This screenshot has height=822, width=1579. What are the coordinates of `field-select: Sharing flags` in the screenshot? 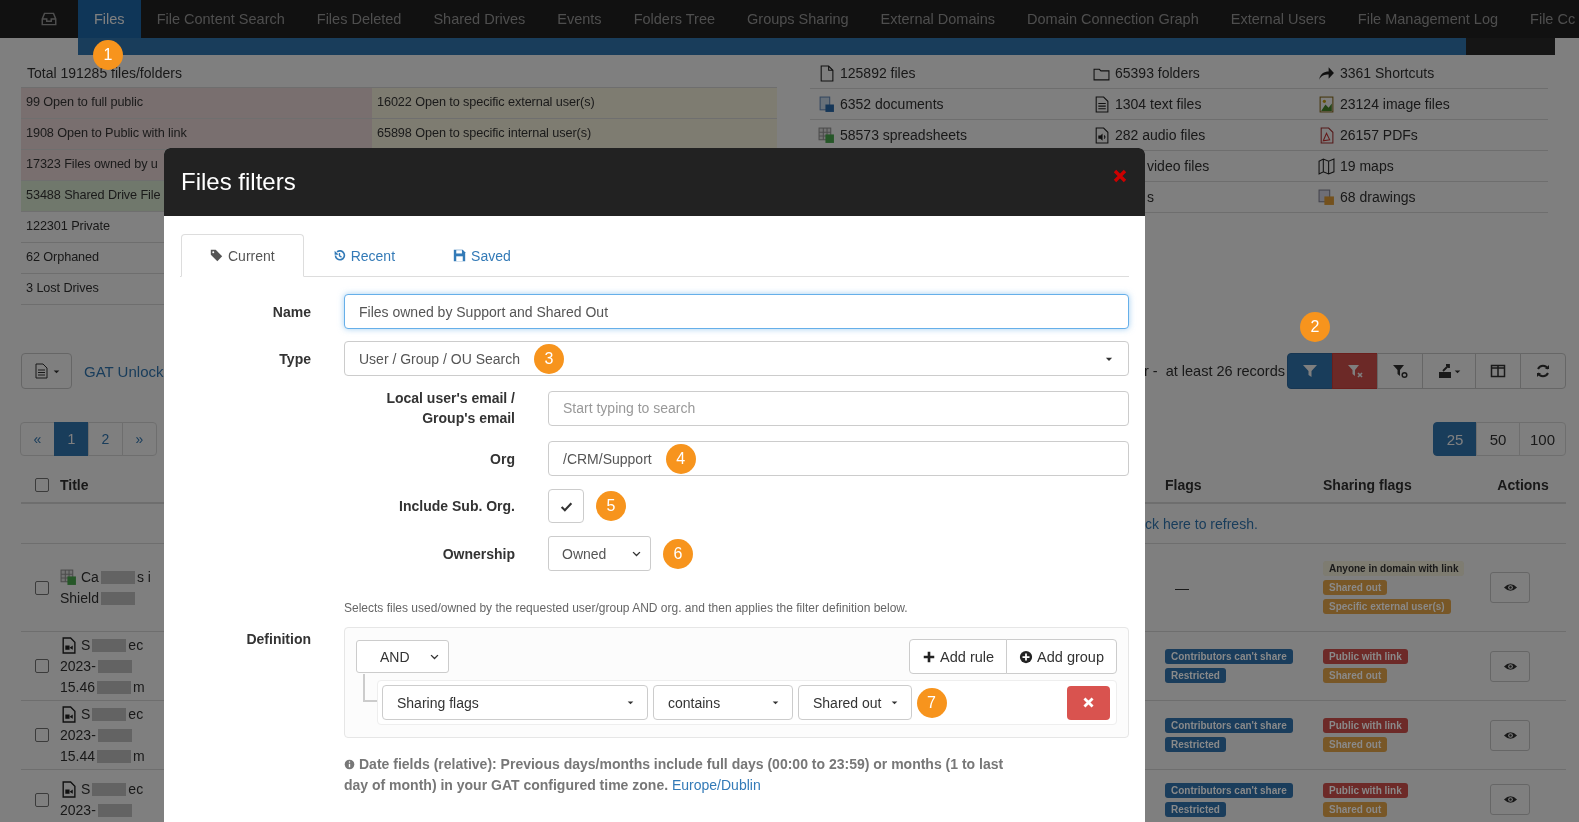 It's located at (515, 702).